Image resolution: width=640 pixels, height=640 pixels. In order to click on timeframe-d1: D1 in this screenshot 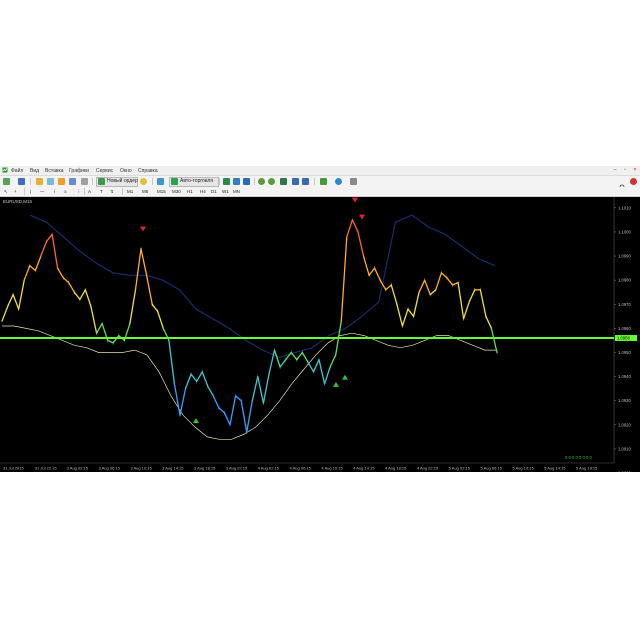, I will do `click(214, 191)`.